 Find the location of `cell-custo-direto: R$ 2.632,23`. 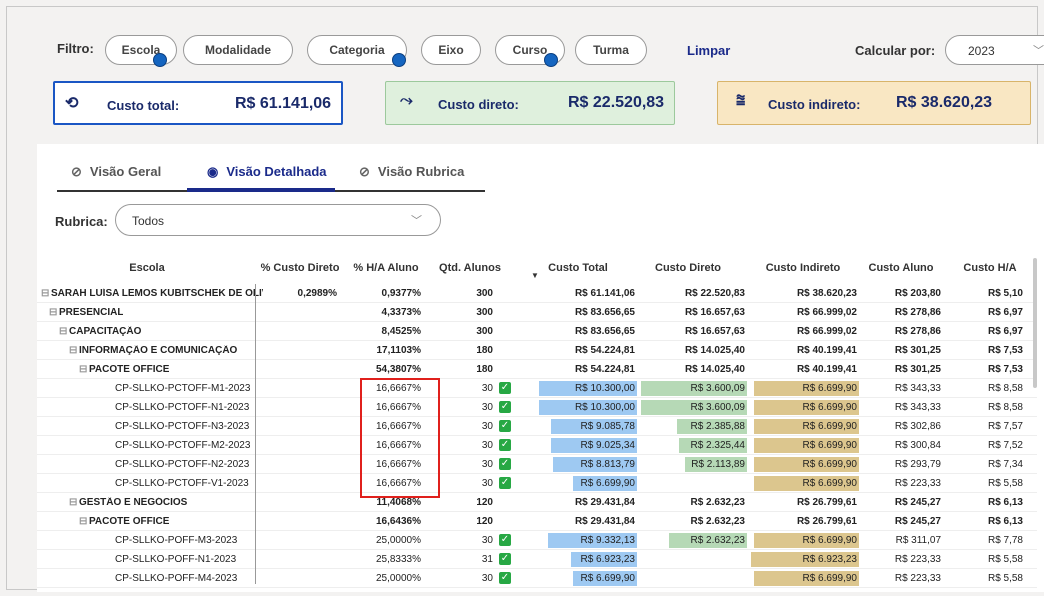

cell-custo-direto: R$ 2.632,23 is located at coordinates (718, 540).